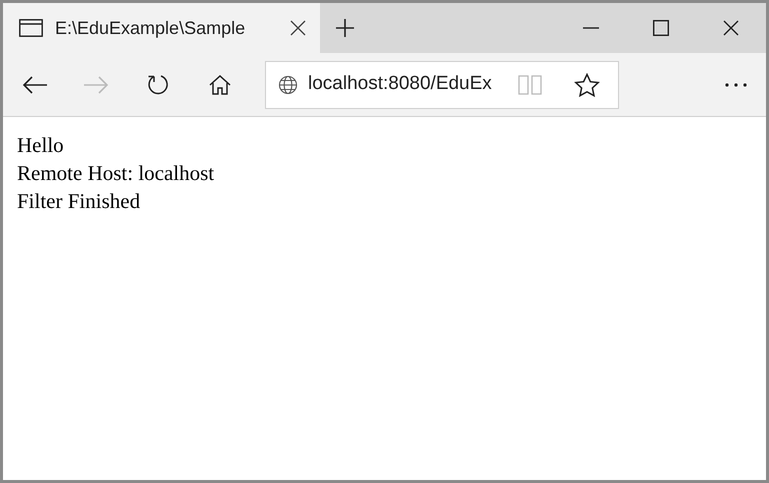  I want to click on book-icon, so click(530, 84).